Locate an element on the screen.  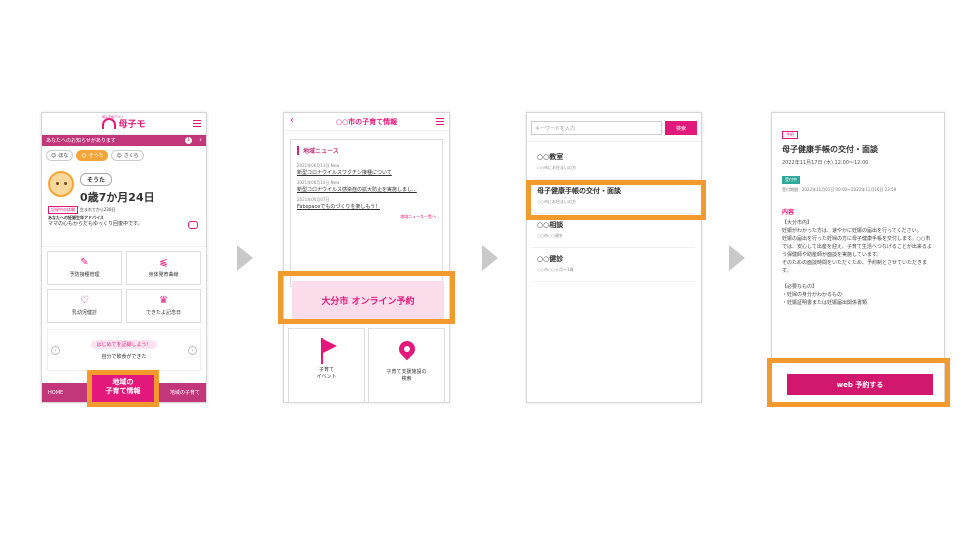
syringe-icon: ✎ is located at coordinates (84, 262).